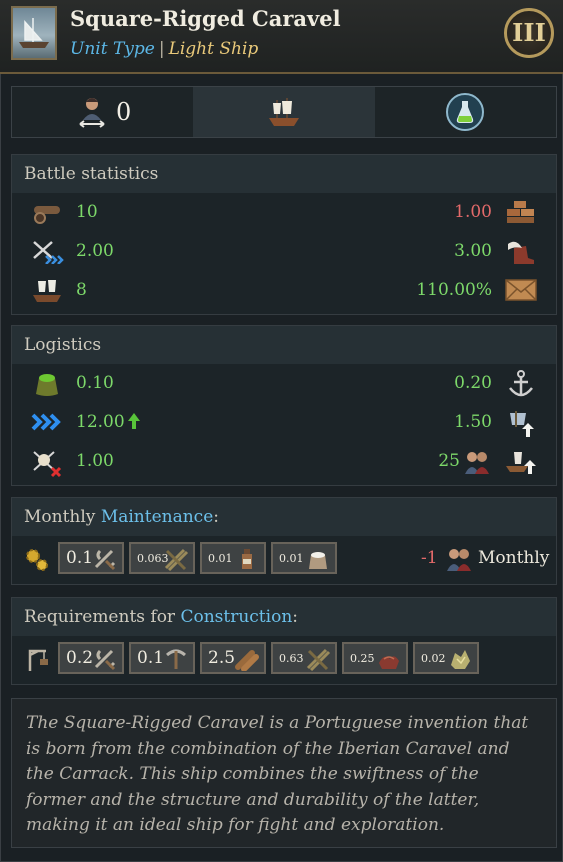  I want to click on construction-prefix: Requirements for, so click(102, 617).